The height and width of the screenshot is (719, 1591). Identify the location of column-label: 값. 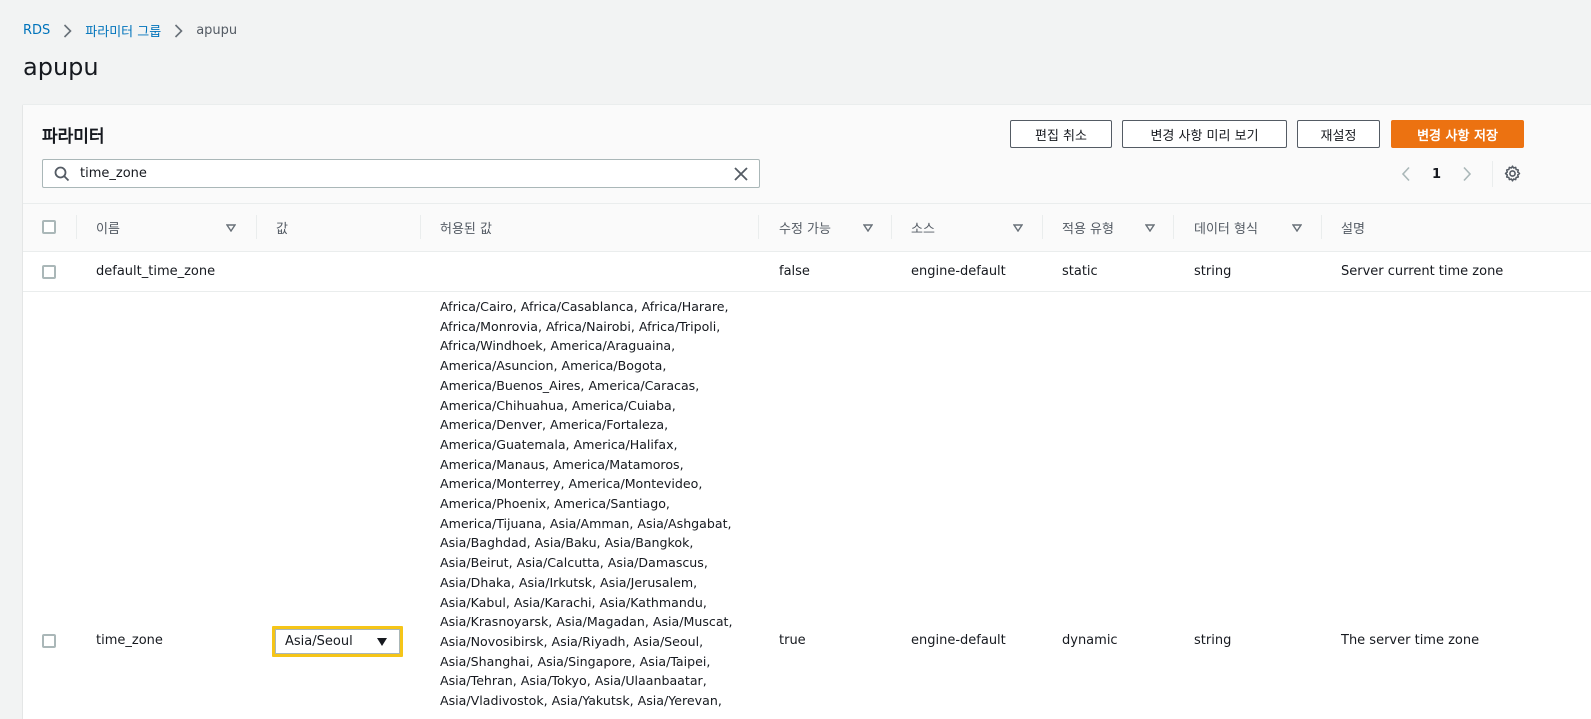
(282, 229).